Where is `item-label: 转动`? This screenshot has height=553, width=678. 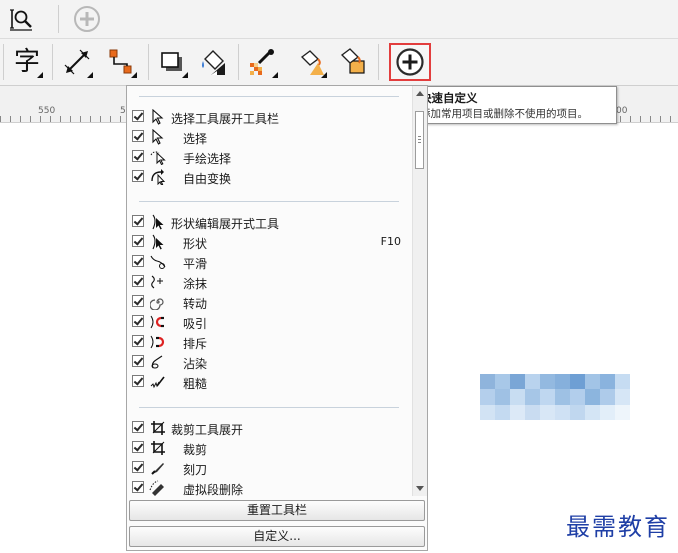 item-label: 转动 is located at coordinates (195, 304).